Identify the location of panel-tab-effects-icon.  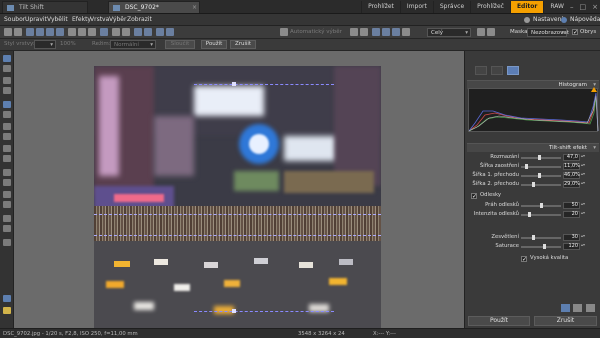
(513, 70).